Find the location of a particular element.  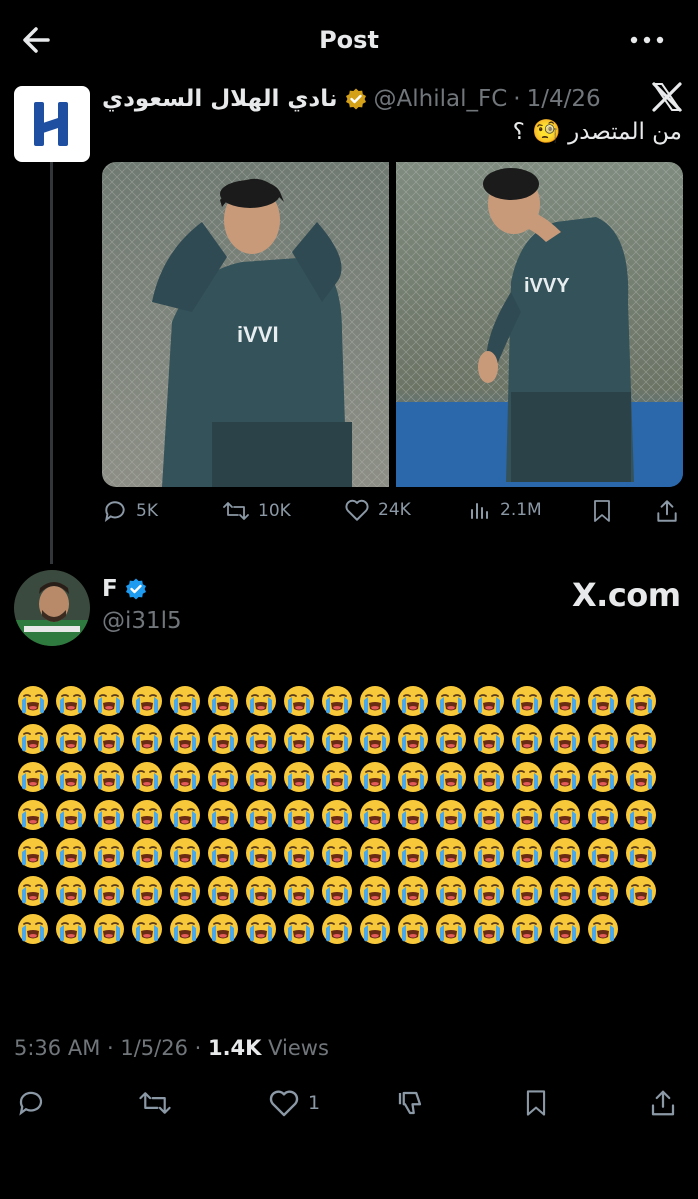

more-button is located at coordinates (647, 40).